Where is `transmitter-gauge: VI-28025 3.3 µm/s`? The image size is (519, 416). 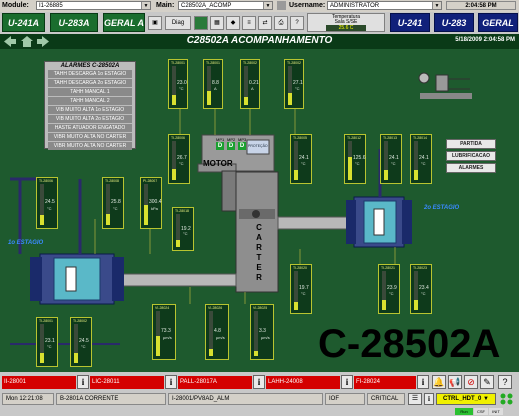
transmitter-gauge: VI-28025 3.3 µm/s is located at coordinates (262, 332).